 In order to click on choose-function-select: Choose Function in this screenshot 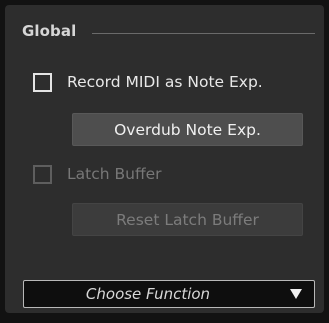, I will do `click(169, 294)`.